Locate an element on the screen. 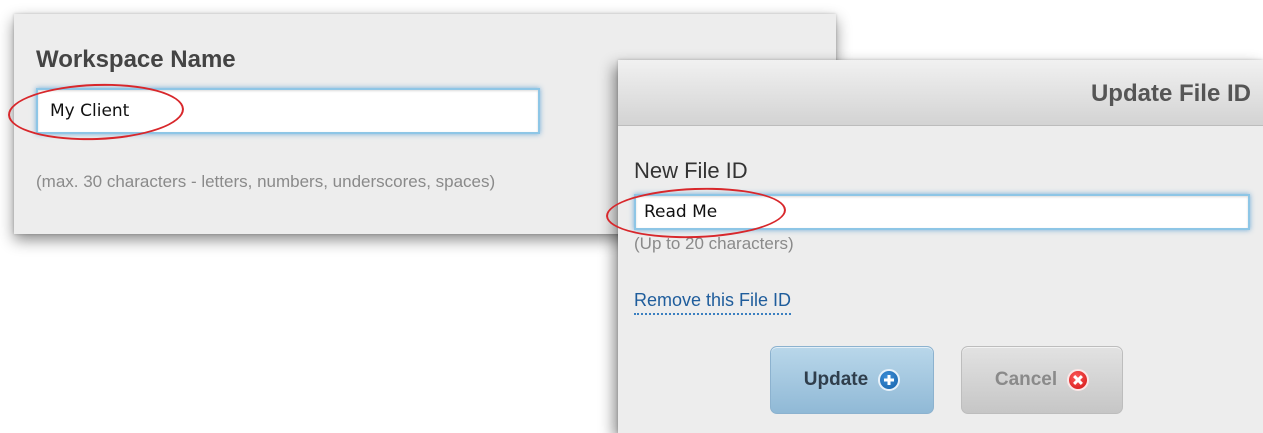 The image size is (1263, 433). new-file-id-input is located at coordinates (942, 212).